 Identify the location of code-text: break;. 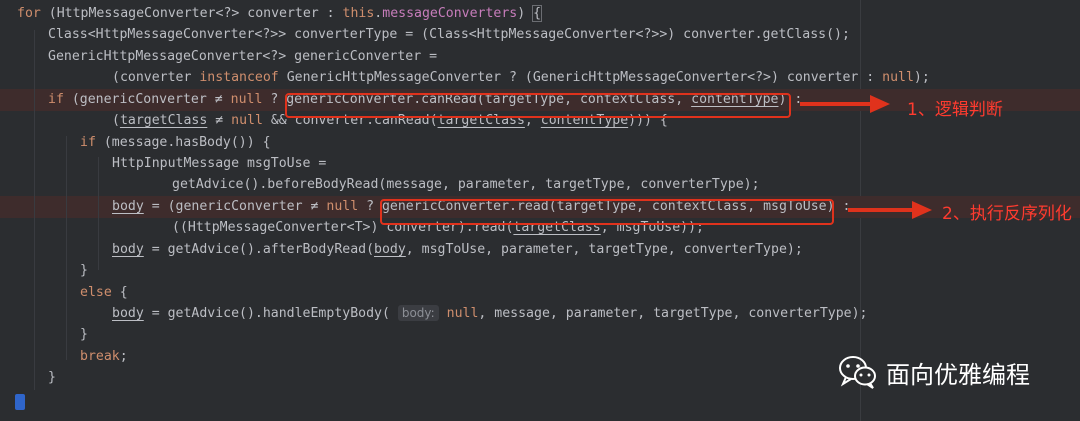
(104, 357).